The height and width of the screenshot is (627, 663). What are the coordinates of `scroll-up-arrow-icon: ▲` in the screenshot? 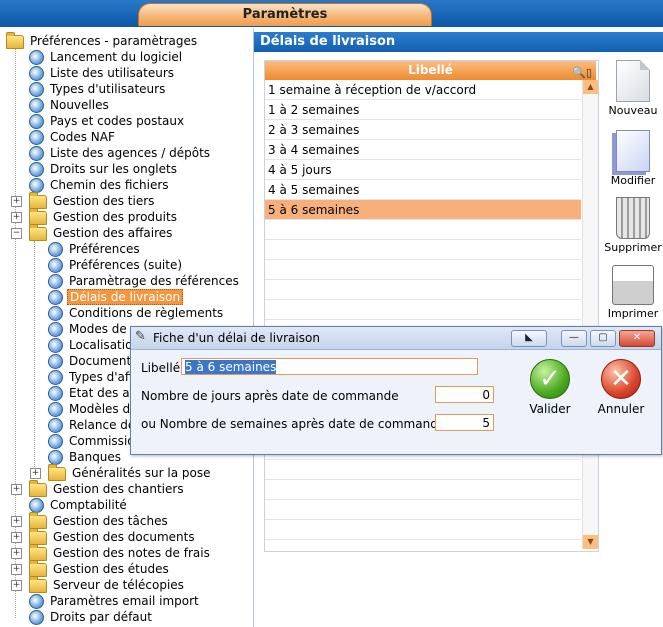 It's located at (590, 87).